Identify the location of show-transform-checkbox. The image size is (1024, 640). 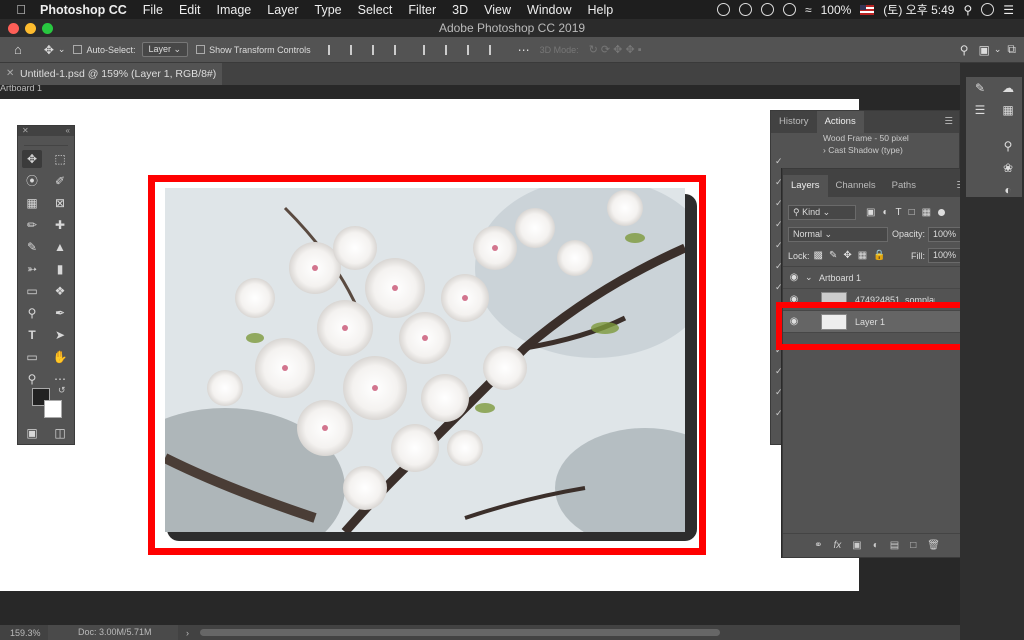
(201, 49).